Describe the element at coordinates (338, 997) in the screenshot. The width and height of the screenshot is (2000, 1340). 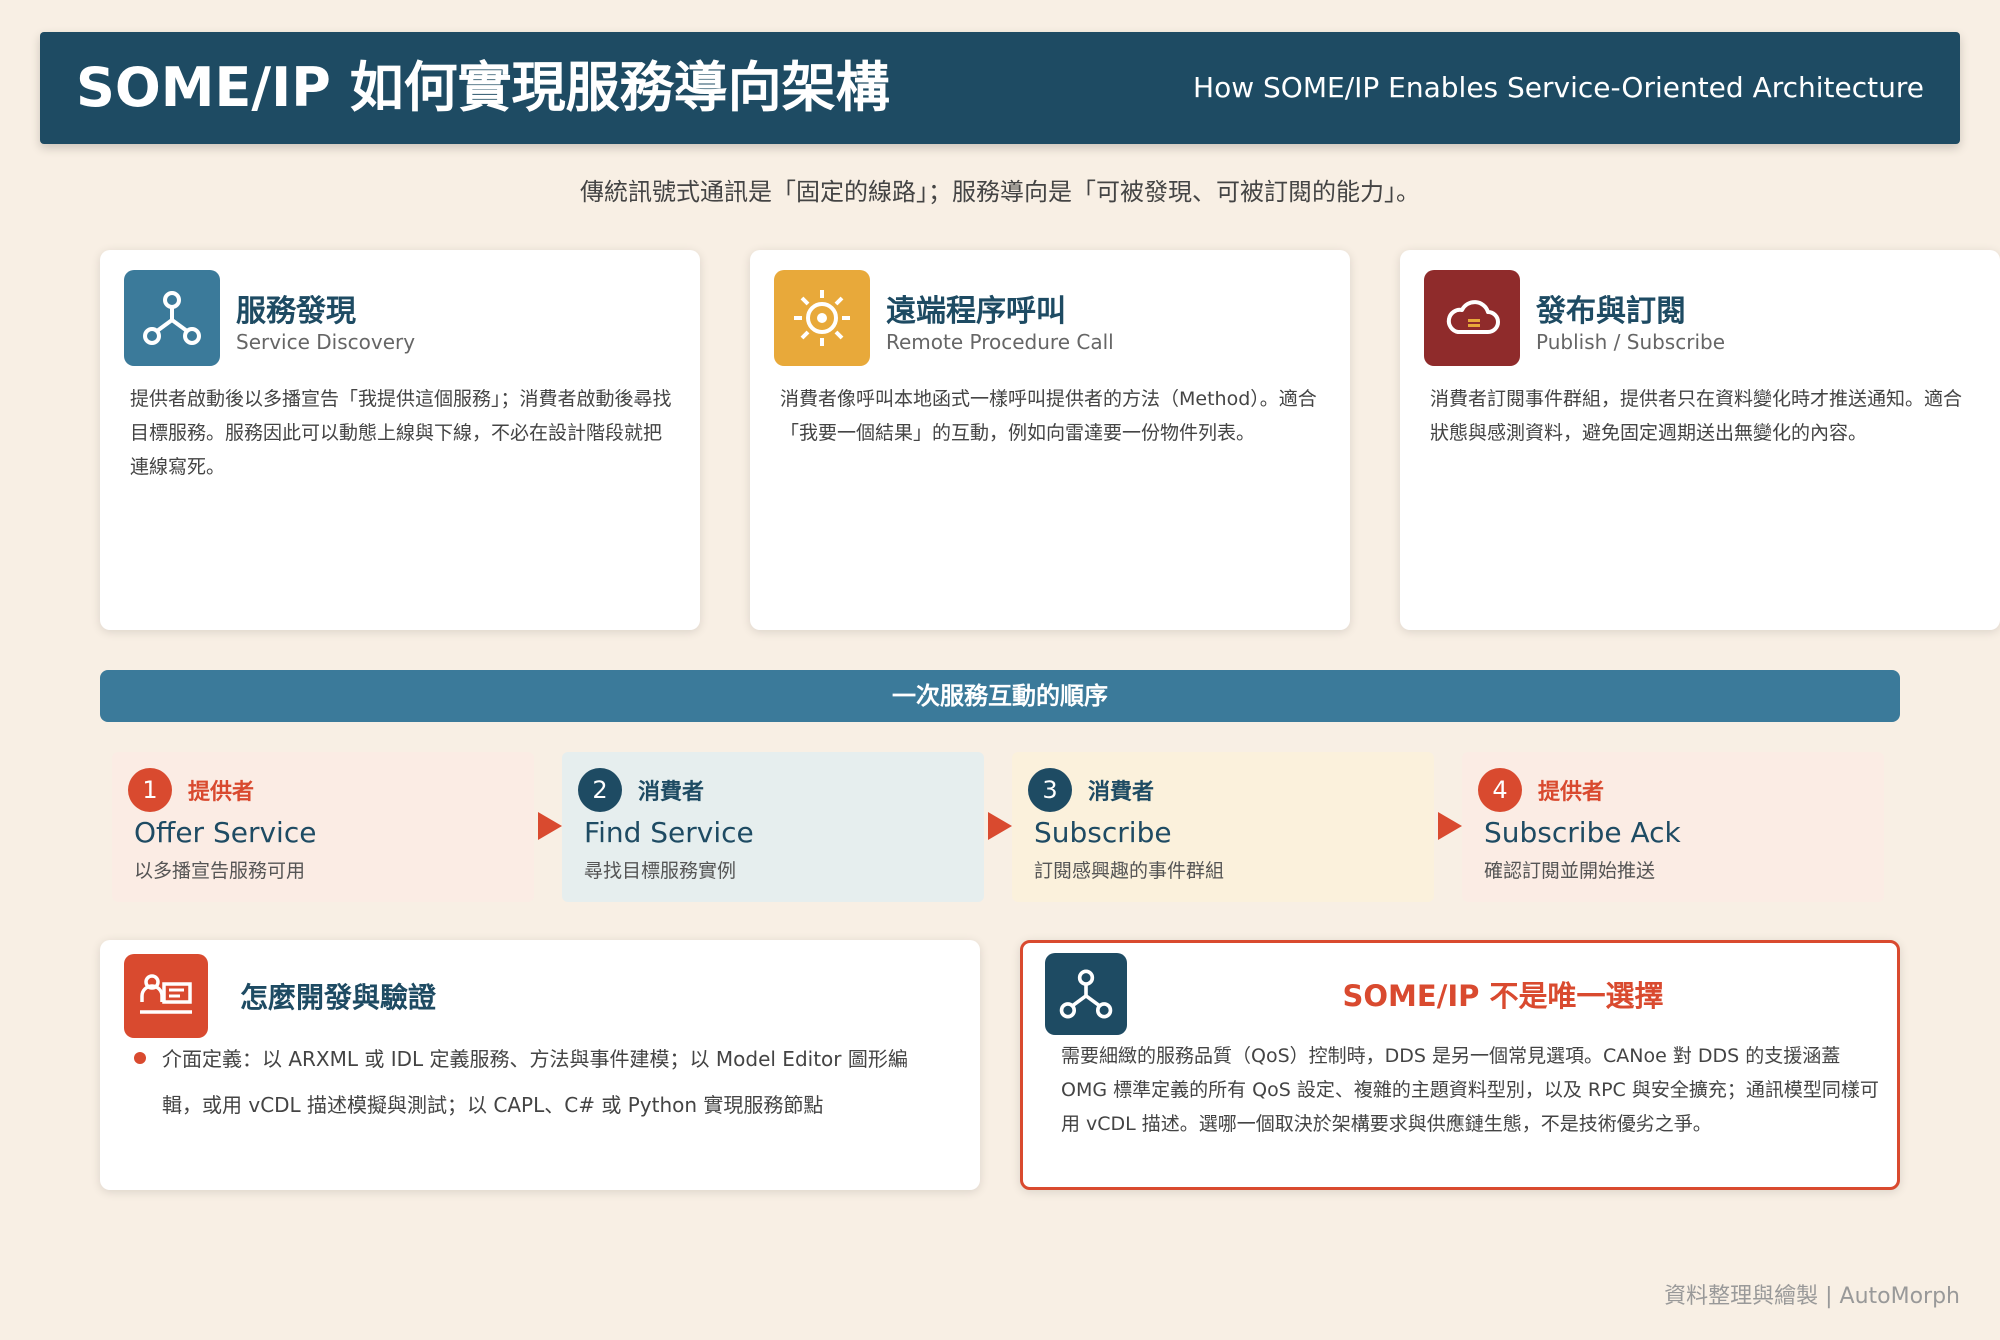
I see `dev-title: 怎麼開發與驗證` at that location.